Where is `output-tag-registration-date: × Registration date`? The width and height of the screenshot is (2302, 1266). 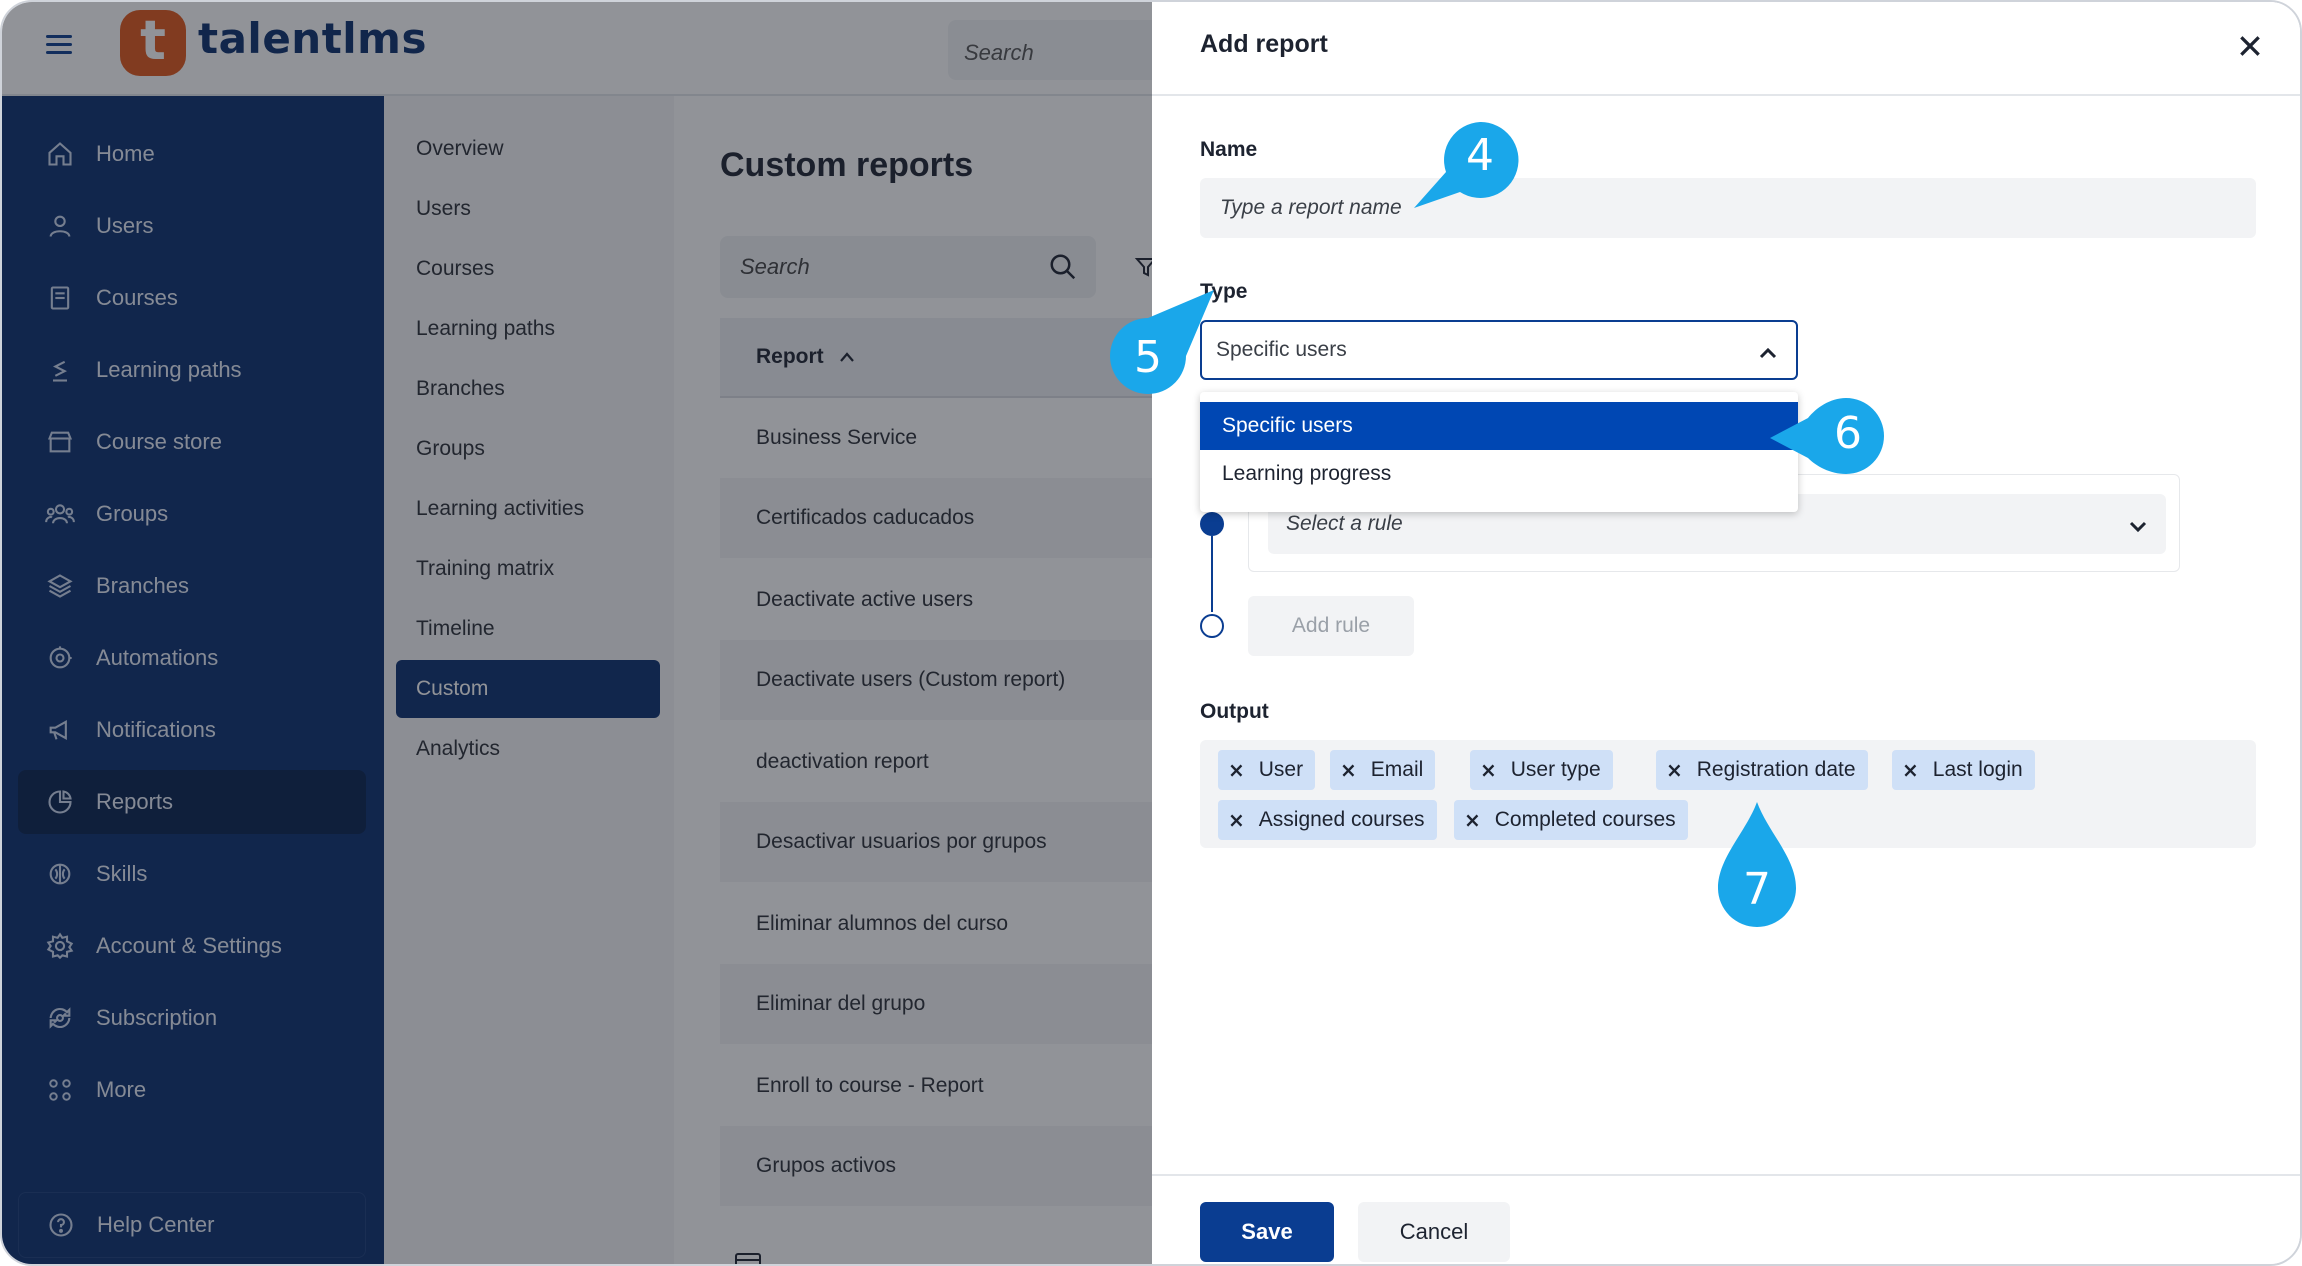 output-tag-registration-date: × Registration date is located at coordinates (1762, 770).